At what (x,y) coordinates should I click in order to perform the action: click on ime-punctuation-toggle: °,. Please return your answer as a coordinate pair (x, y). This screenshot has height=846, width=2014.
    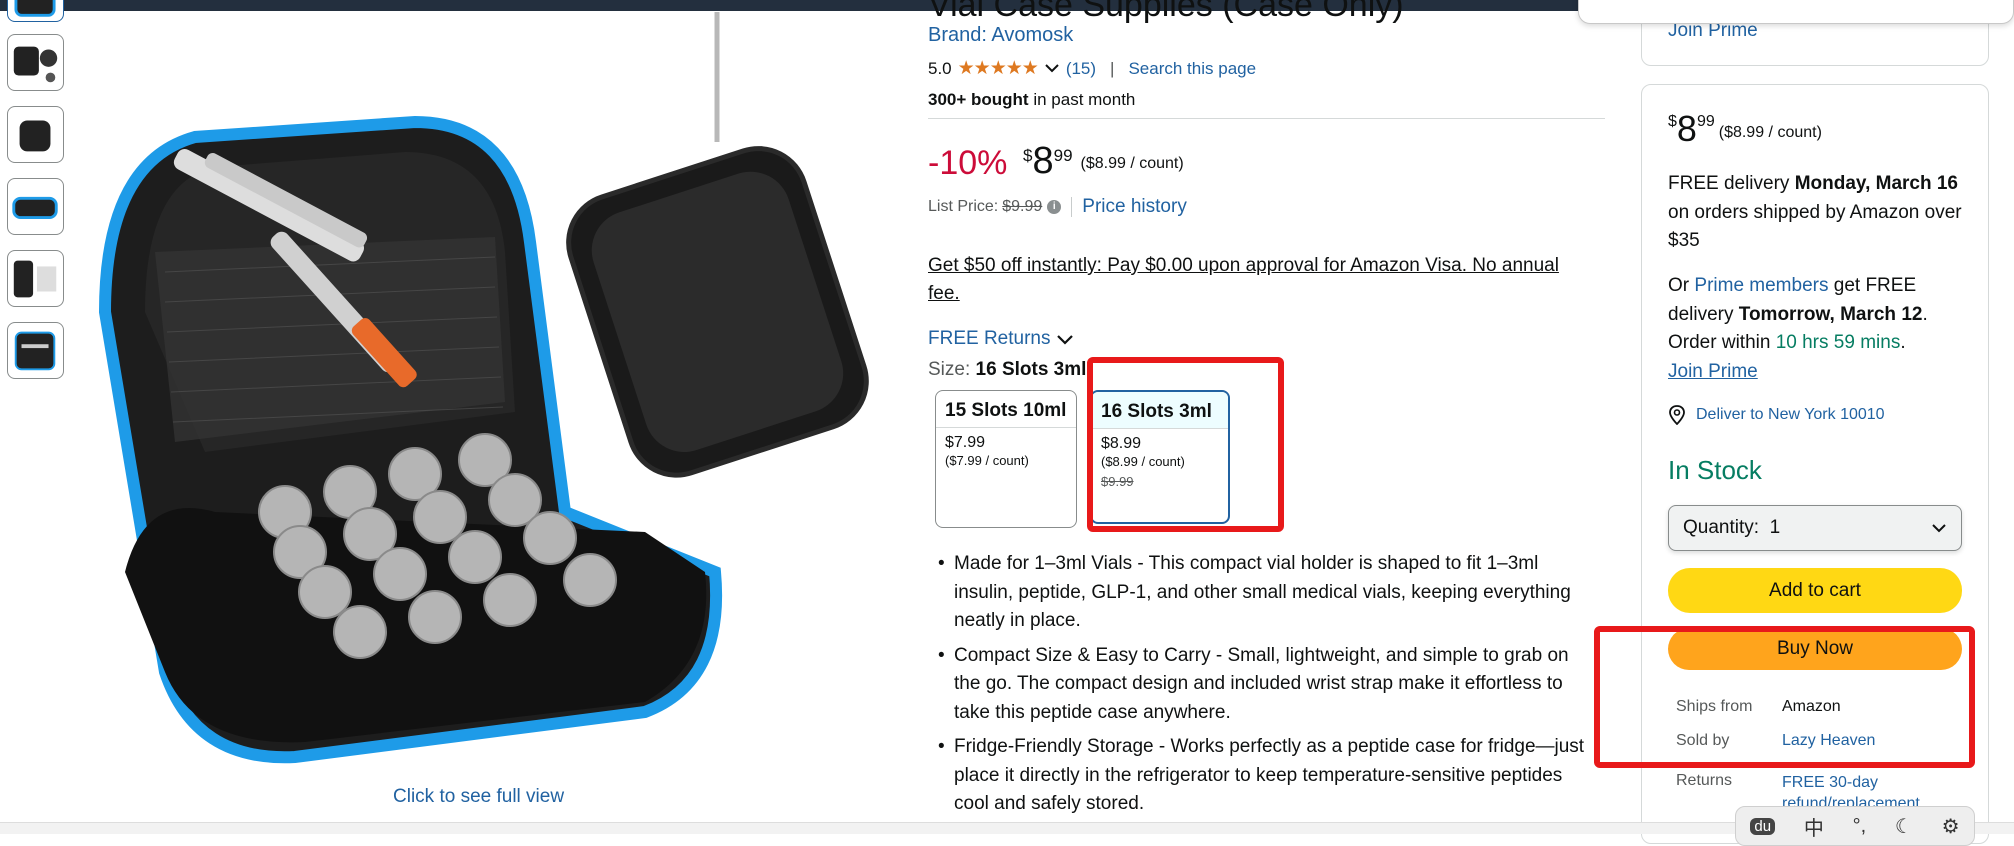
    Looking at the image, I should click on (1860, 826).